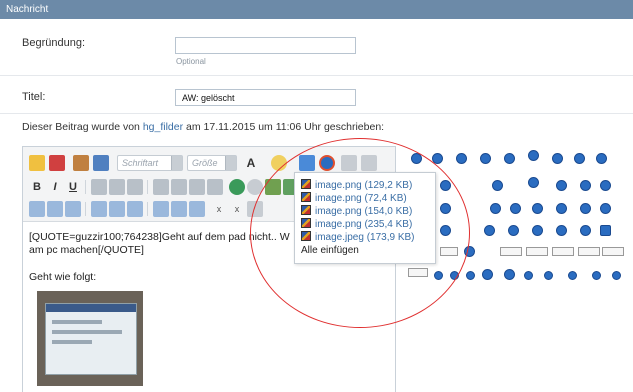 The height and width of the screenshot is (392, 633). What do you see at coordinates (179, 209) in the screenshot?
I see `center-icon` at bounding box center [179, 209].